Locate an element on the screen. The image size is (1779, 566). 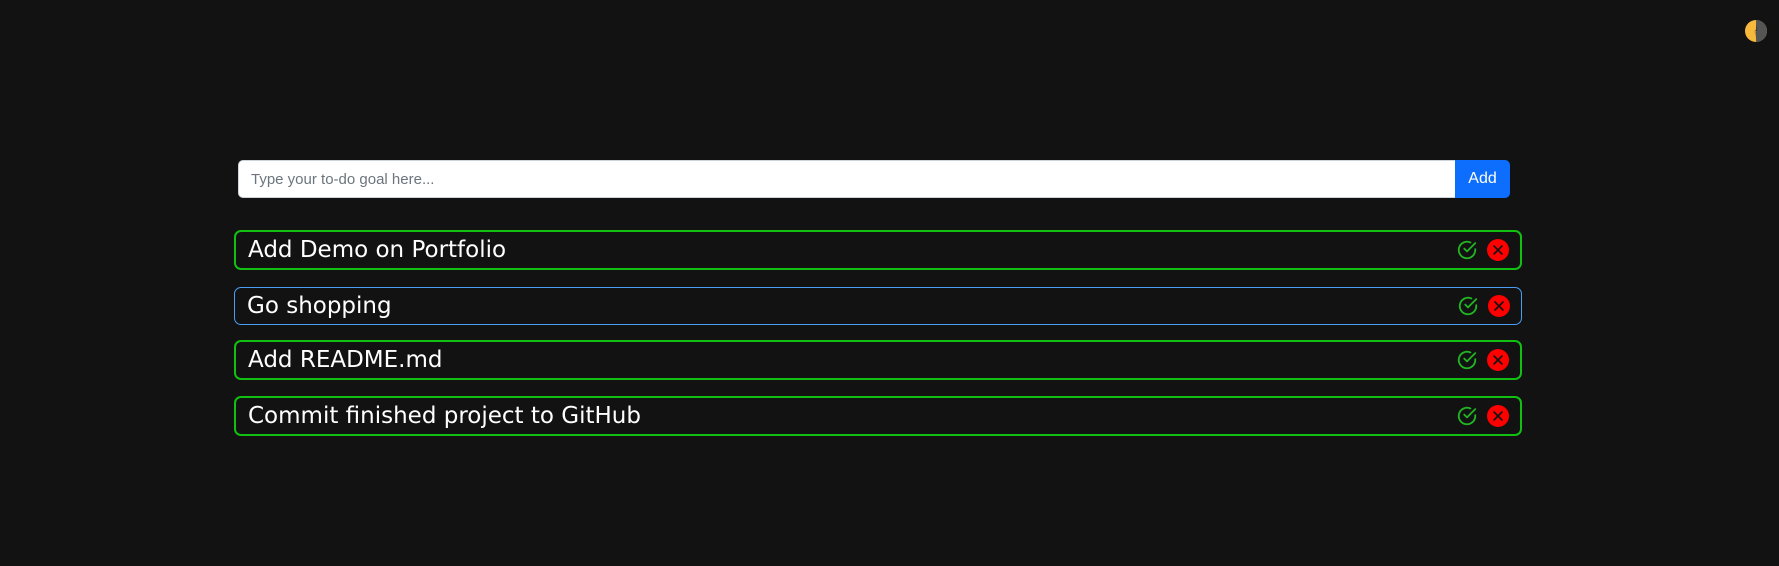
add-button: Add is located at coordinates (1482, 179).